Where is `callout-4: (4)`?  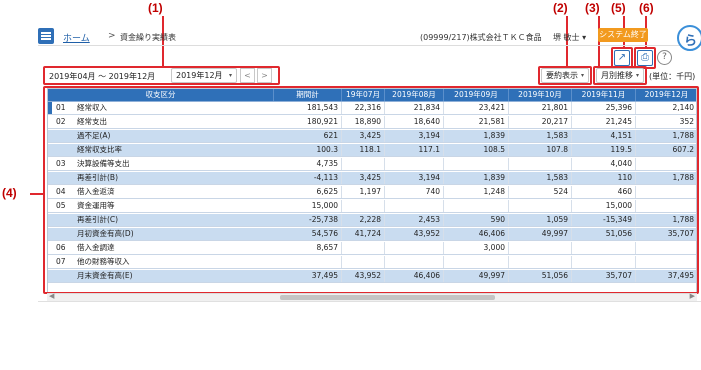
callout-4: (4) is located at coordinates (9, 193).